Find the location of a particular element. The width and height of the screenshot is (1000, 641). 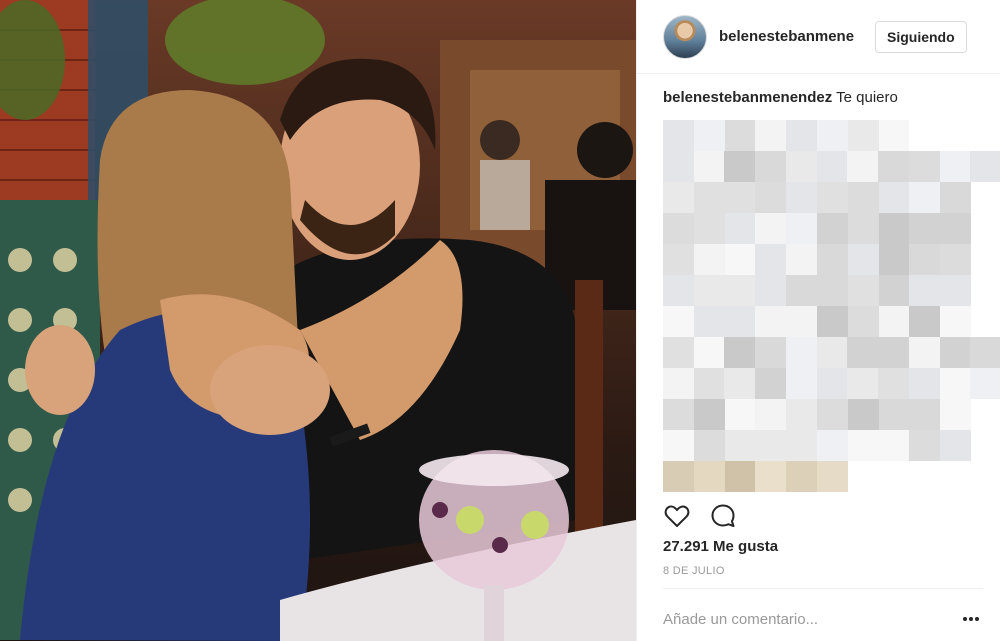

comment-row is located at coordinates (823, 619).